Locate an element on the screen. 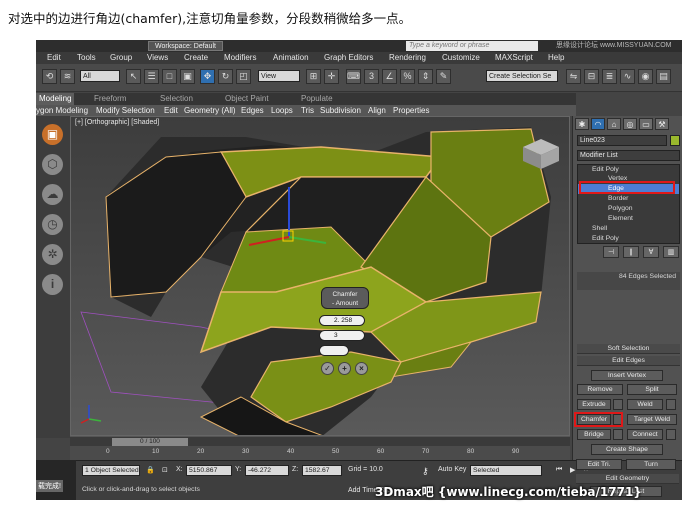  z-coordinate-field: 1582.67 is located at coordinates (322, 470).